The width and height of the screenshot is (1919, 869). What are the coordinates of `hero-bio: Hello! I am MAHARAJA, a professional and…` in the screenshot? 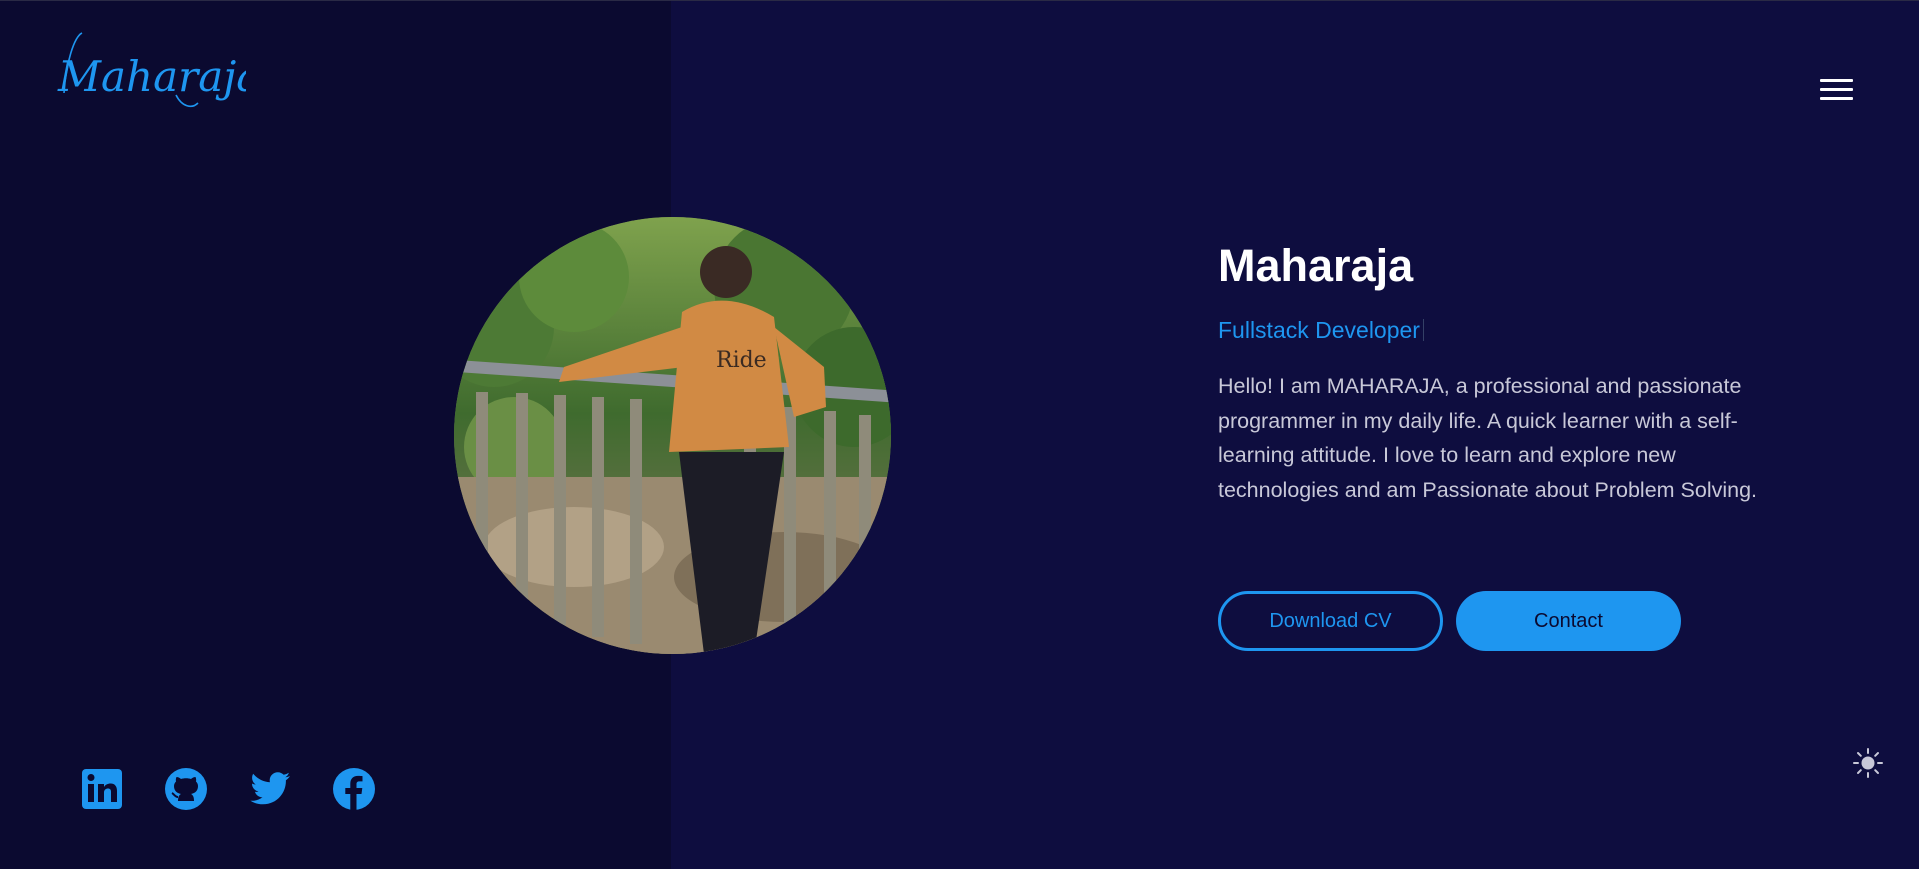 It's located at (1488, 438).